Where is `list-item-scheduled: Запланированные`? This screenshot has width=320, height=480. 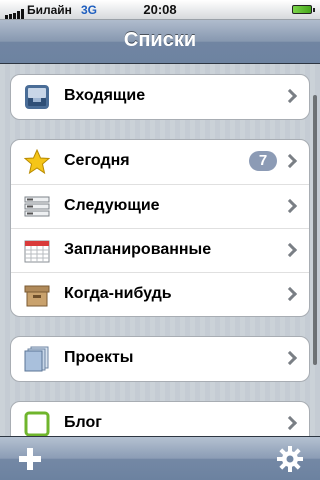 list-item-scheduled: Запланированные is located at coordinates (160, 250).